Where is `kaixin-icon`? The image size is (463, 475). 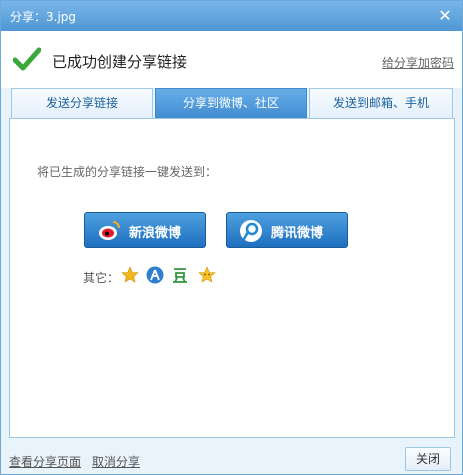 kaixin-icon is located at coordinates (207, 275).